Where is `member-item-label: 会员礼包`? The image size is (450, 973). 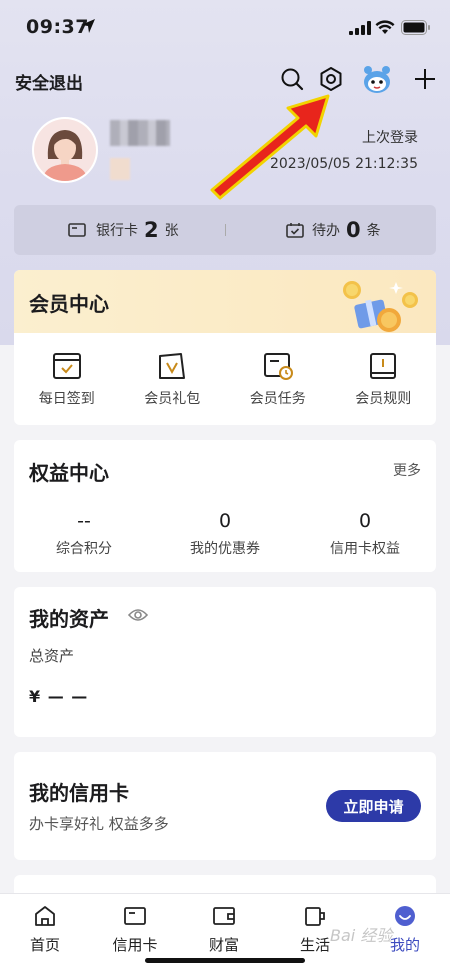
member-item-label: 会员礼包 is located at coordinates (172, 399).